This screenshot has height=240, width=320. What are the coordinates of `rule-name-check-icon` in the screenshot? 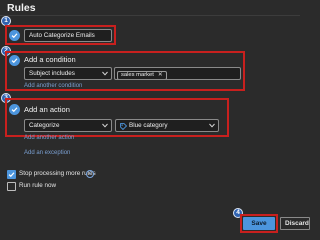 It's located at (14, 35).